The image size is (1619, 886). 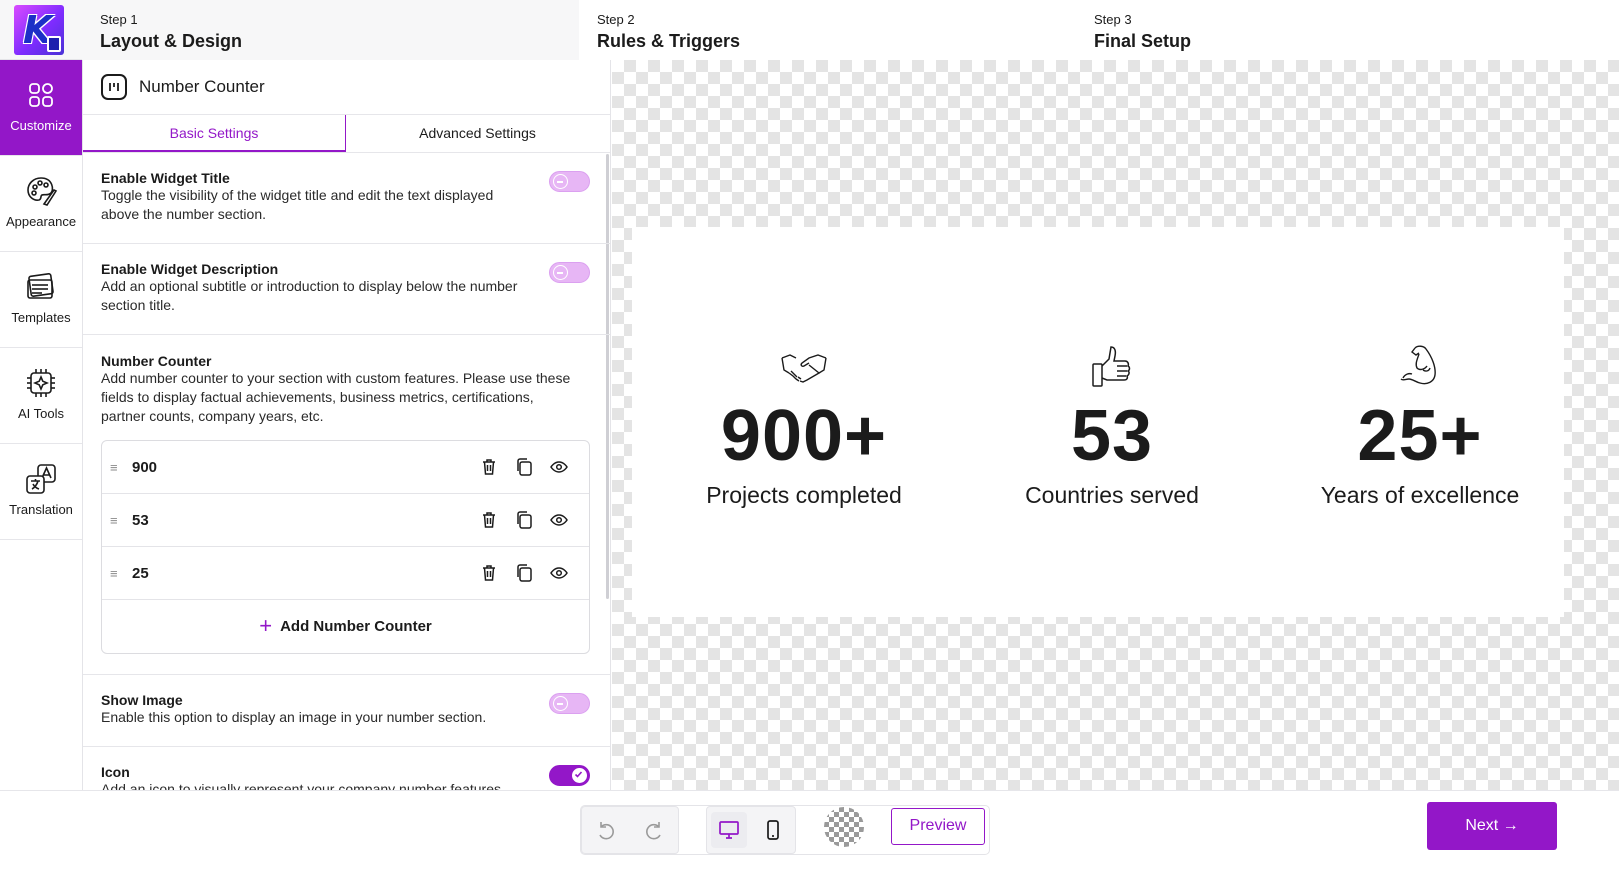 I want to click on translation-icon, so click(x=41, y=479).